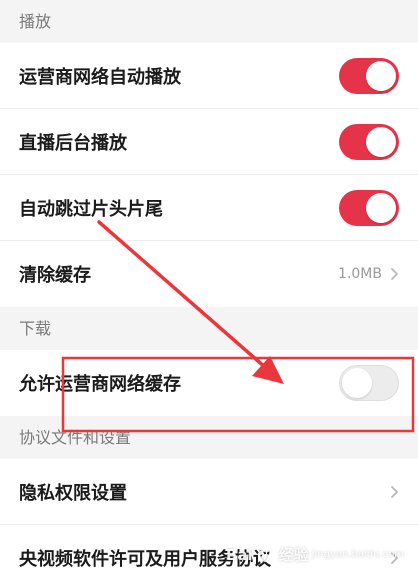 This screenshot has width=418, height=577. Describe the element at coordinates (209, 328) in the screenshot. I see `section-header-download: 下载` at that location.